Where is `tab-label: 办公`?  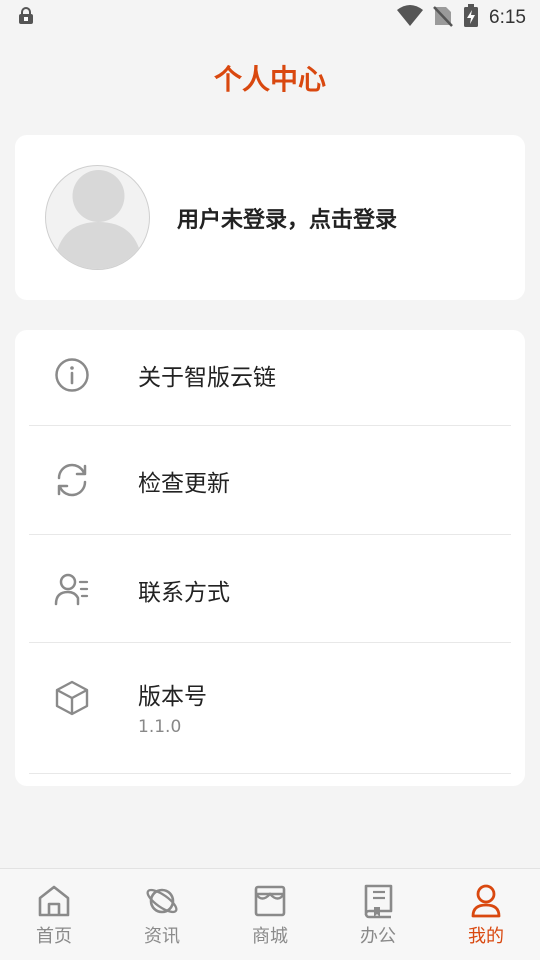 tab-label: 办公 is located at coordinates (378, 936).